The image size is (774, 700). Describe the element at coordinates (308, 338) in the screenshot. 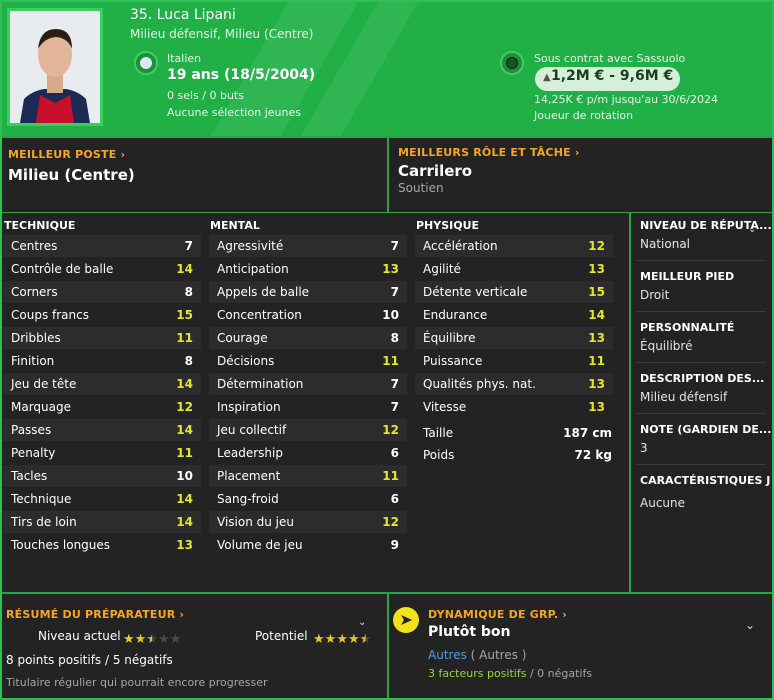

I see `attribute-row: Courage 8` at that location.